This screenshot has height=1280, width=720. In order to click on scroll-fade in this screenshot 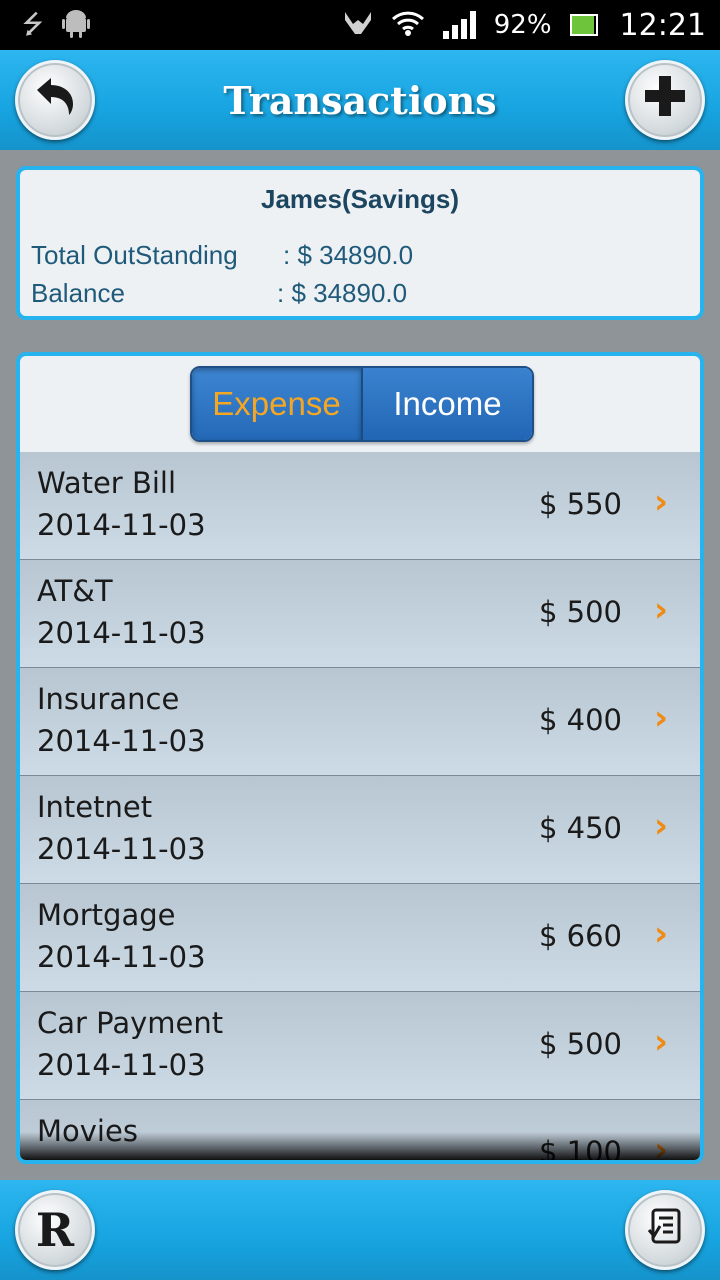, I will do `click(360, 1146)`.